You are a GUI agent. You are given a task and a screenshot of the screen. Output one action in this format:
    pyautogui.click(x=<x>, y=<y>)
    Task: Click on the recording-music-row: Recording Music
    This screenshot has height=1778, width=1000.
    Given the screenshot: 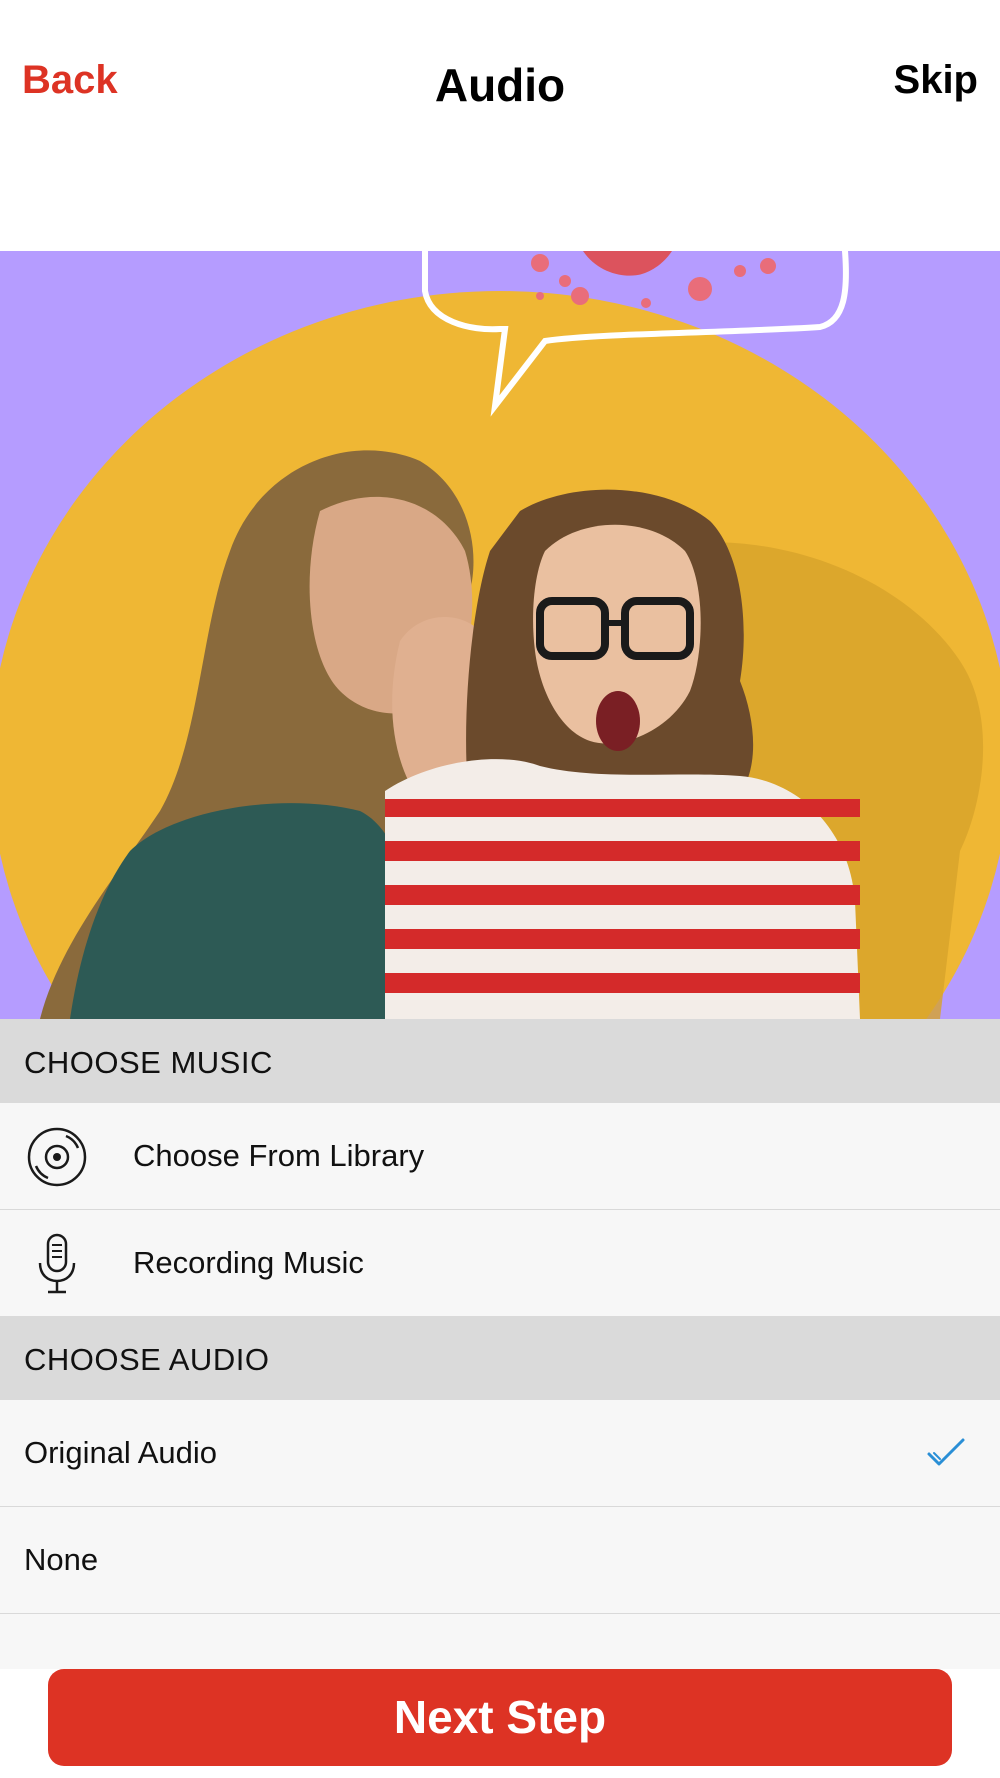 What is the action you would take?
    pyautogui.click(x=500, y=1263)
    